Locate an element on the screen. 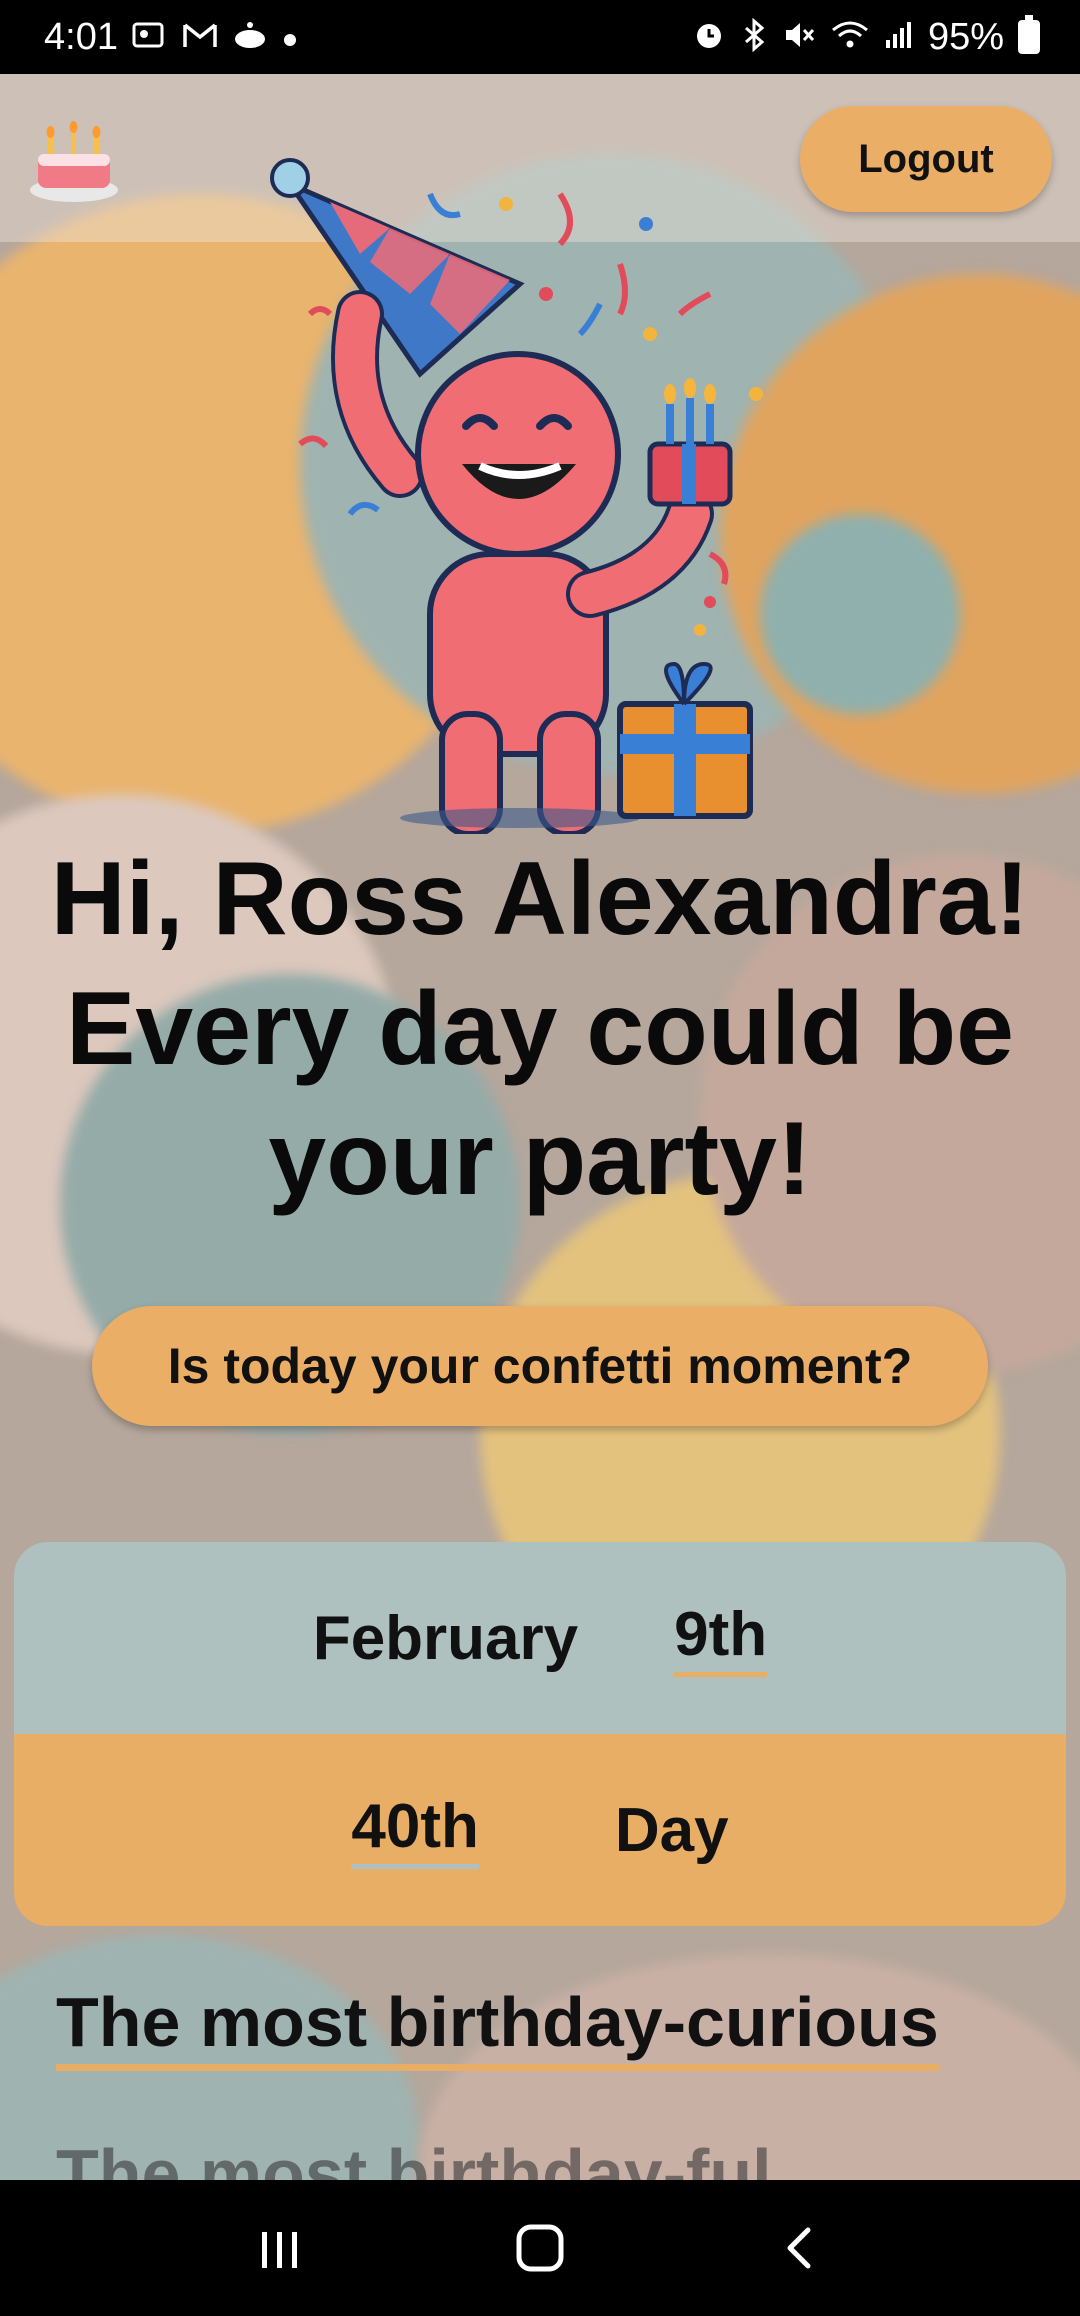  status-bar: 4:01 95% is located at coordinates (540, 37).